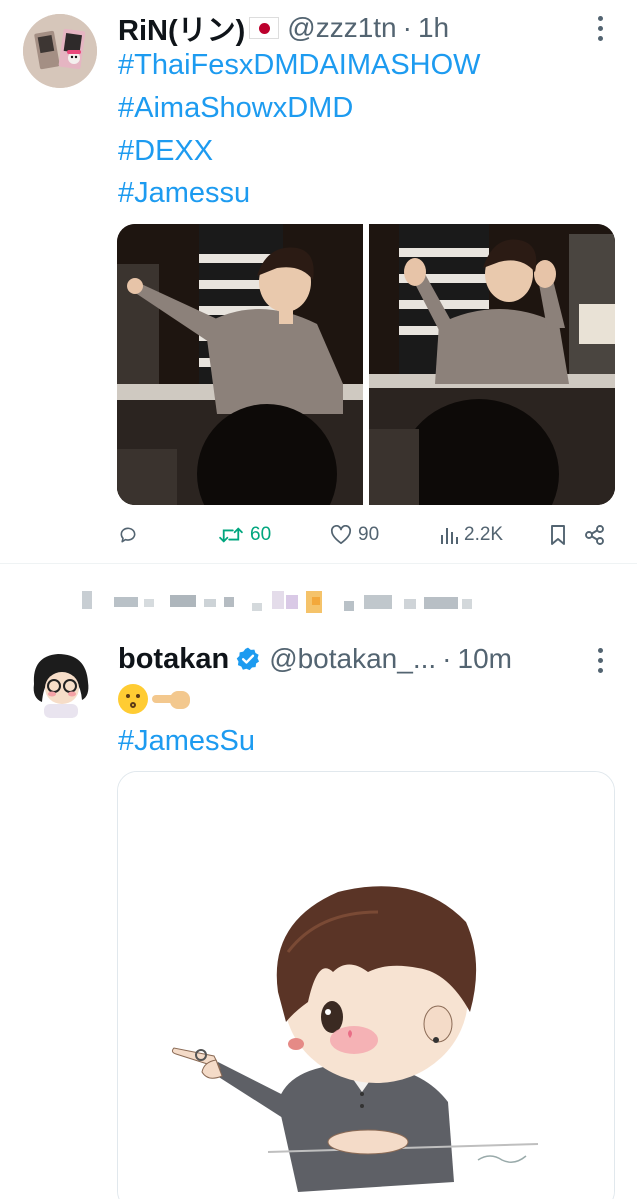 The width and height of the screenshot is (637, 1199). Describe the element at coordinates (231, 535) in the screenshot. I see `retweet-icon` at that location.